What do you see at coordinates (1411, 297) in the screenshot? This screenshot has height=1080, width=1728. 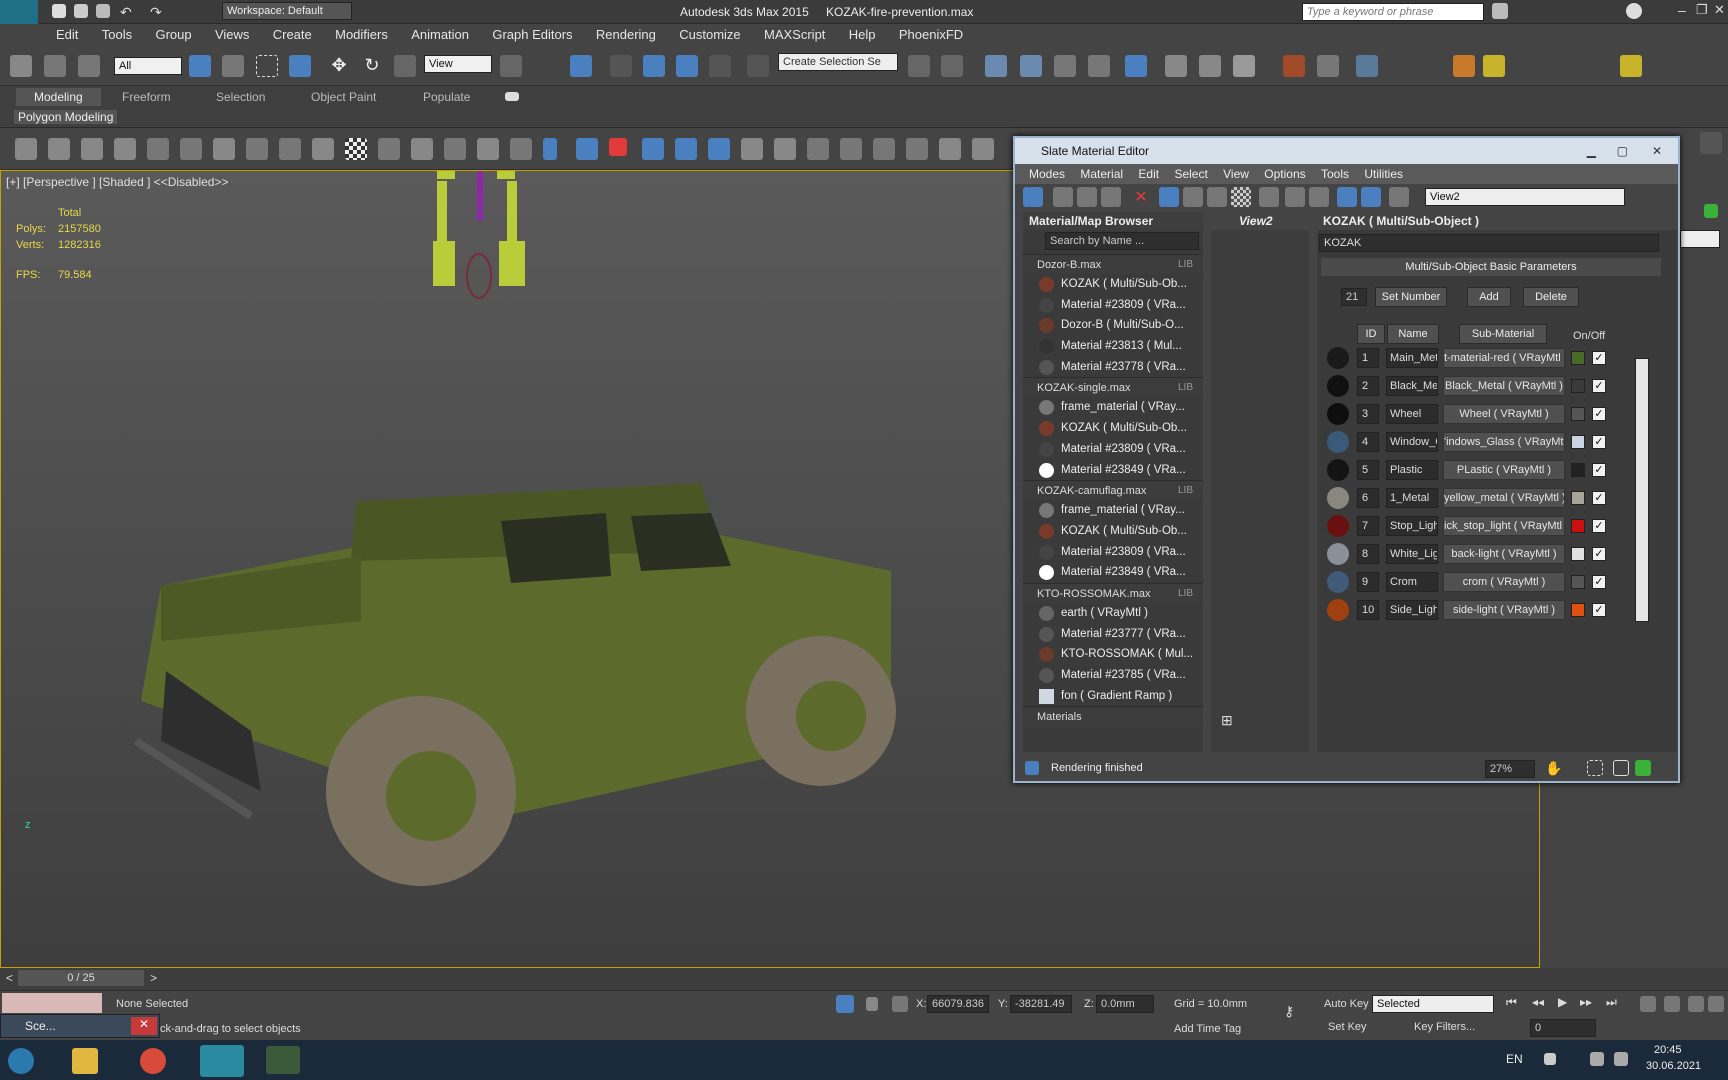 I see `set-number-button: Set Number` at bounding box center [1411, 297].